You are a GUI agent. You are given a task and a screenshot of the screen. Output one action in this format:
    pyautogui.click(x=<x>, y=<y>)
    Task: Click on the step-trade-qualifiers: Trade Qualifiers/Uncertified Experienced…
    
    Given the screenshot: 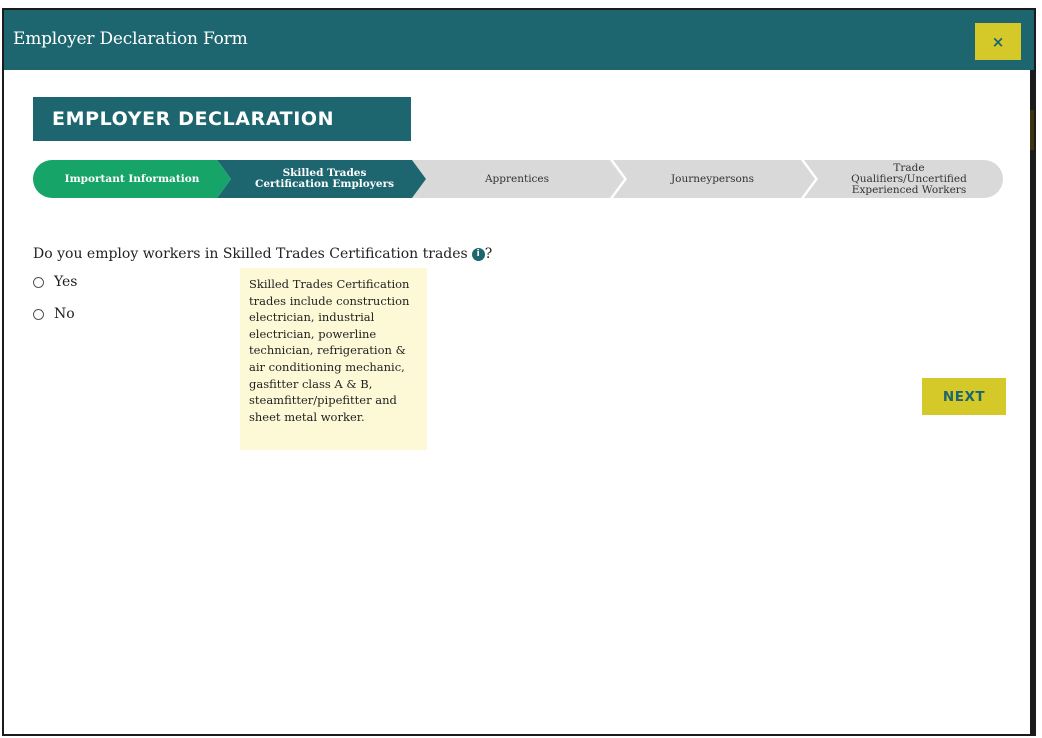 What is the action you would take?
    pyautogui.click(x=903, y=179)
    